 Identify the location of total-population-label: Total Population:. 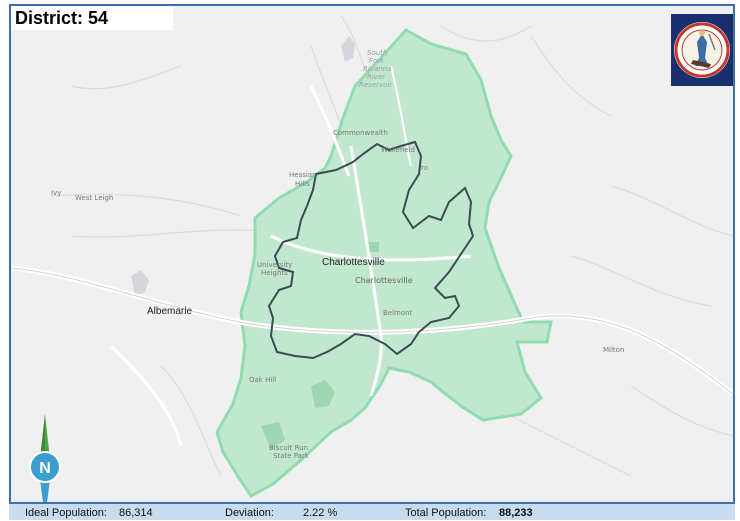
(446, 513).